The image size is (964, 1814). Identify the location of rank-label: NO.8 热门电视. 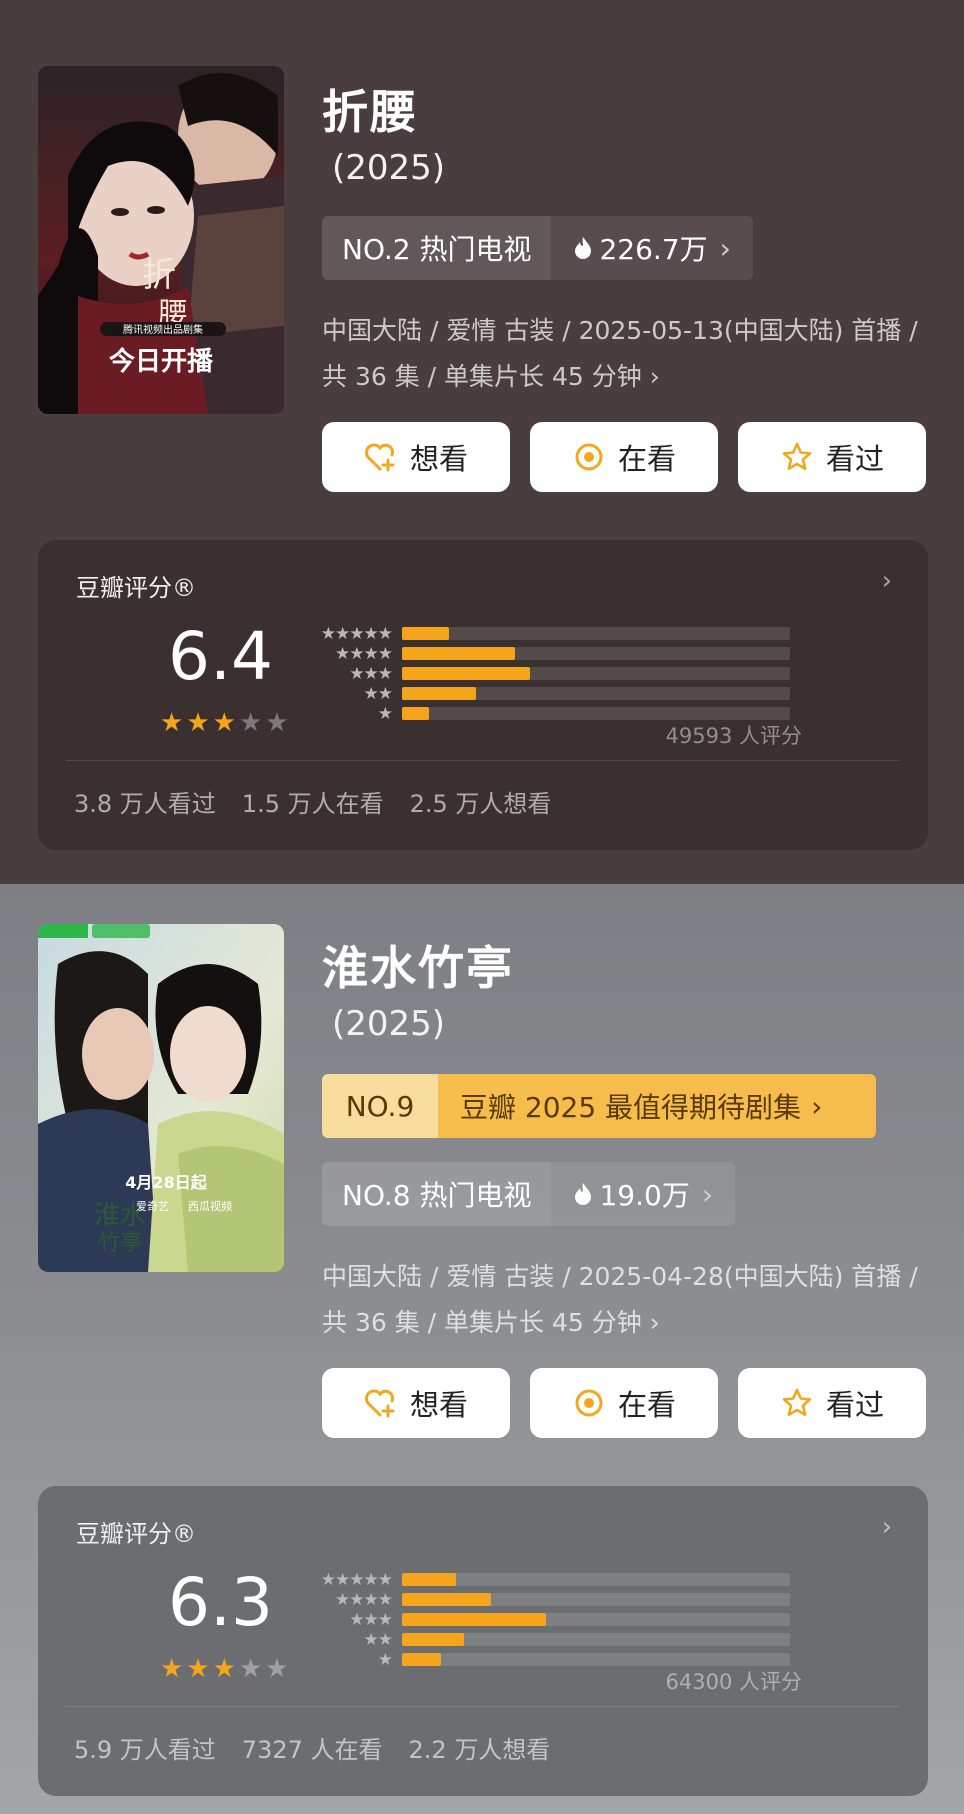
(437, 1194).